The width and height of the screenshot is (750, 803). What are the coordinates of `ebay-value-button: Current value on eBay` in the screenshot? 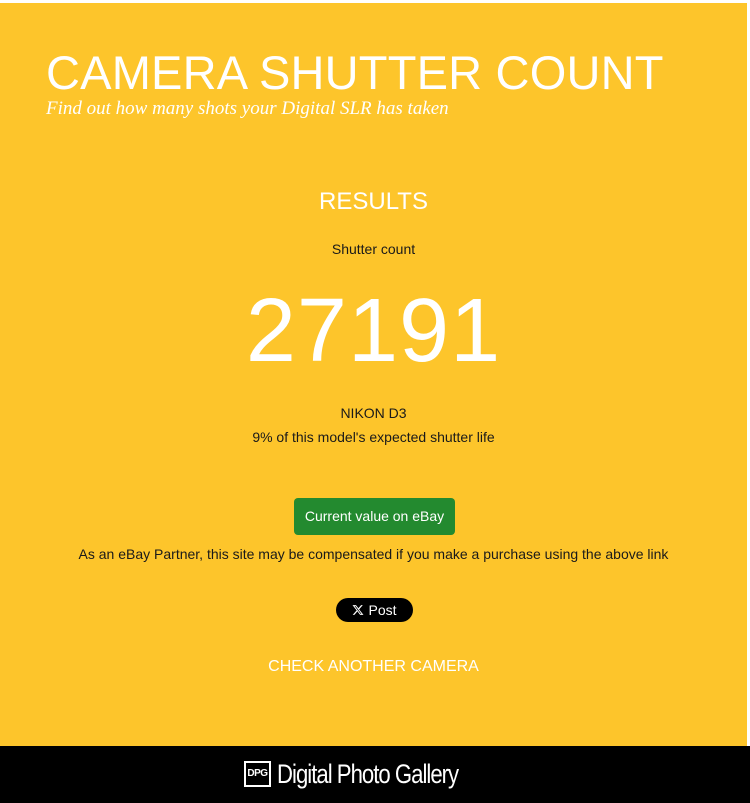 It's located at (374, 516).